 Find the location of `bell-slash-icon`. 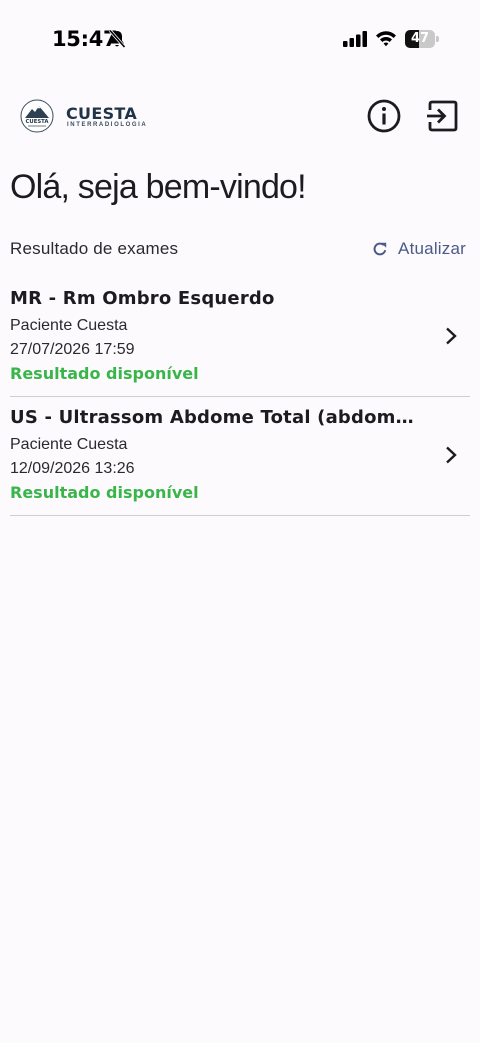

bell-slash-icon is located at coordinates (117, 39).